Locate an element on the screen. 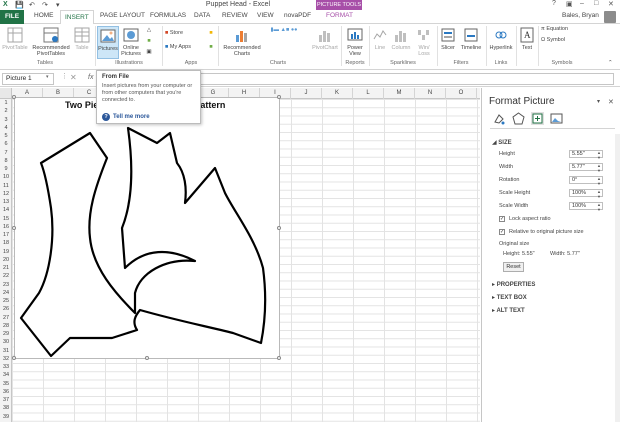 The height and width of the screenshot is (422, 620). scale-width-spinner-icon: ▲ ▼ is located at coordinates (599, 207).